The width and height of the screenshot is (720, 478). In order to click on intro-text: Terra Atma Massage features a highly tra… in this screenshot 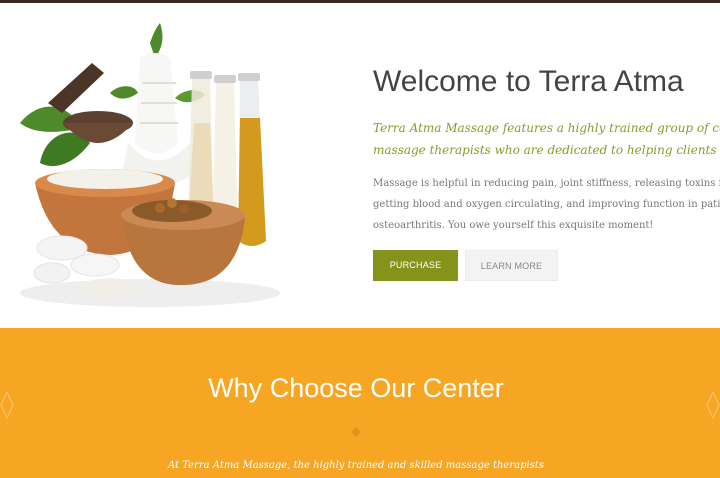, I will do `click(546, 139)`.